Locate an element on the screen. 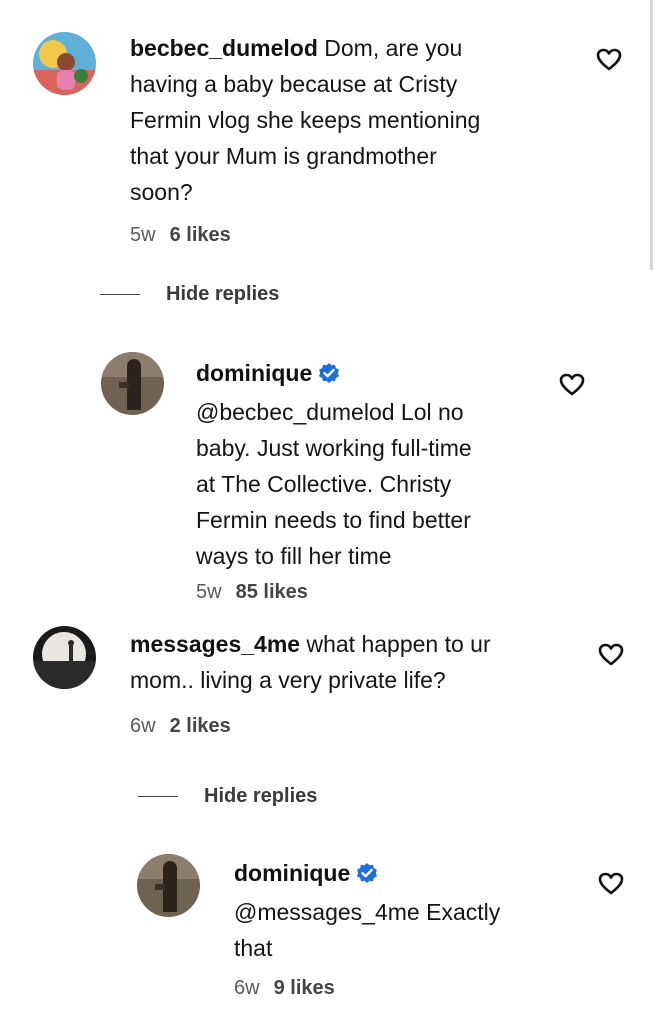 The height and width of the screenshot is (1024, 653). comment-line: baby. Just working full-time is located at coordinates (334, 448).